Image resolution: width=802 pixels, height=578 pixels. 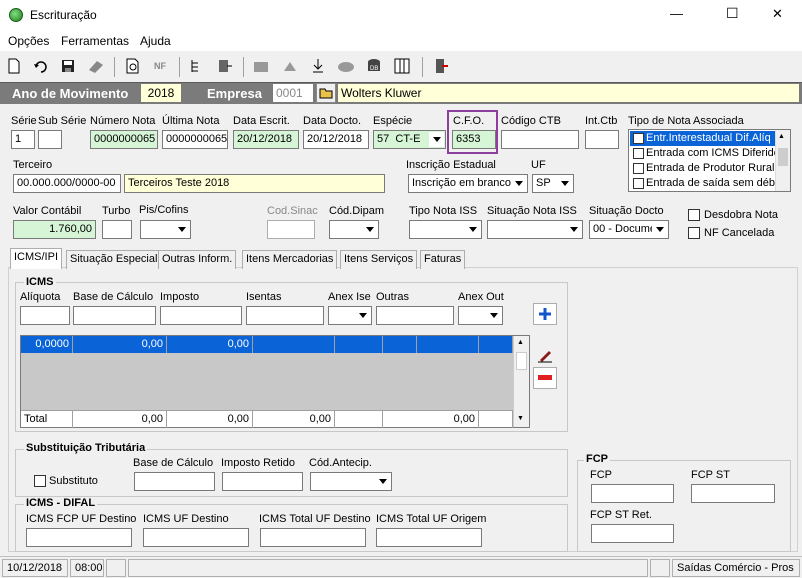 What do you see at coordinates (290, 259) in the screenshot?
I see `tab-itens-mercadorias: Itens Mercadorias` at bounding box center [290, 259].